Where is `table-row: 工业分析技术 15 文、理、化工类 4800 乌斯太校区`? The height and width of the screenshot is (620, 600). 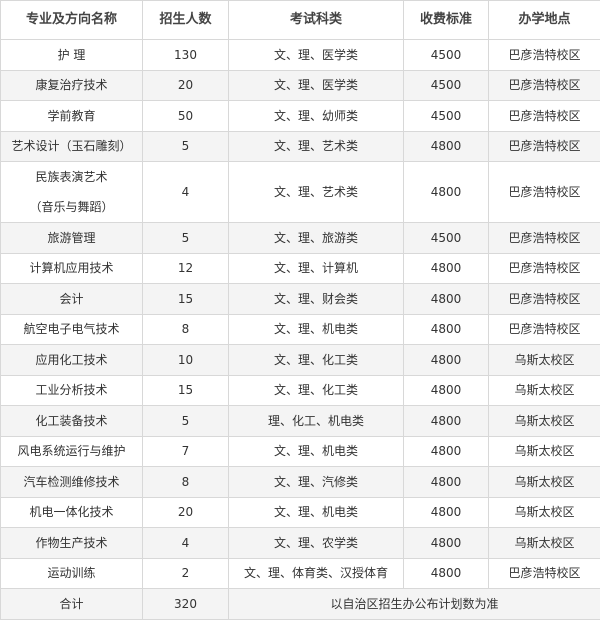 table-row: 工业分析技术 15 文、理、化工类 4800 乌斯太校区 is located at coordinates (300, 390).